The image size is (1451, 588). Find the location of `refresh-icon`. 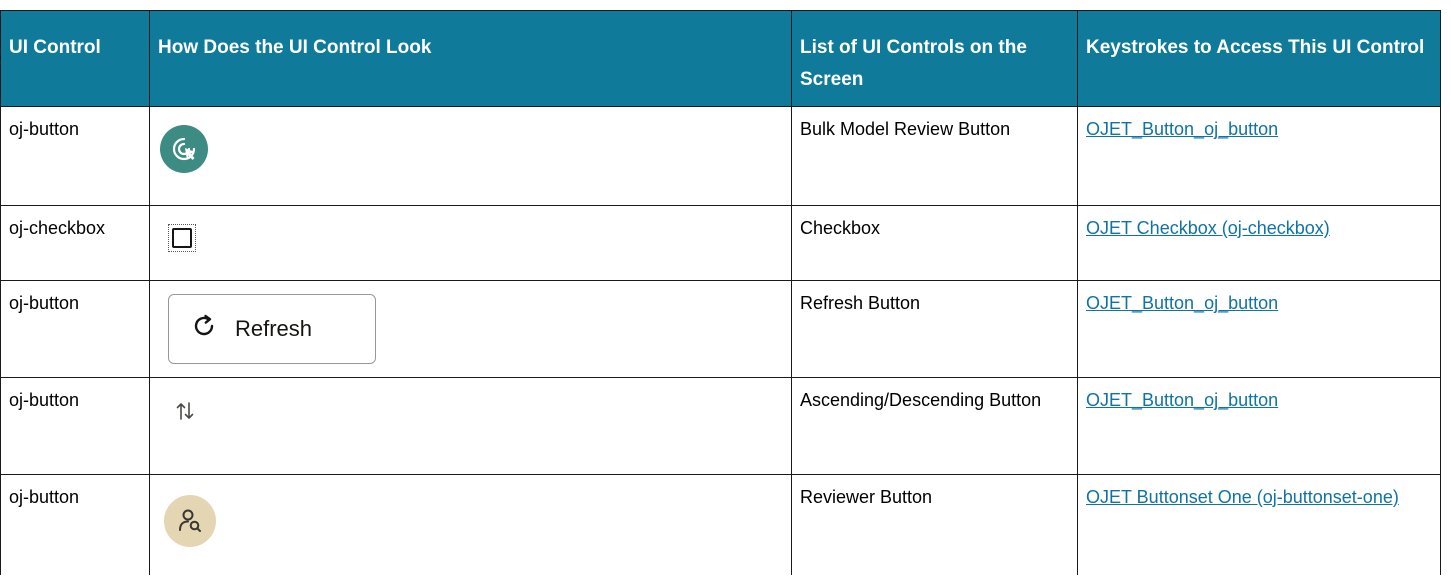

refresh-icon is located at coordinates (204, 329).